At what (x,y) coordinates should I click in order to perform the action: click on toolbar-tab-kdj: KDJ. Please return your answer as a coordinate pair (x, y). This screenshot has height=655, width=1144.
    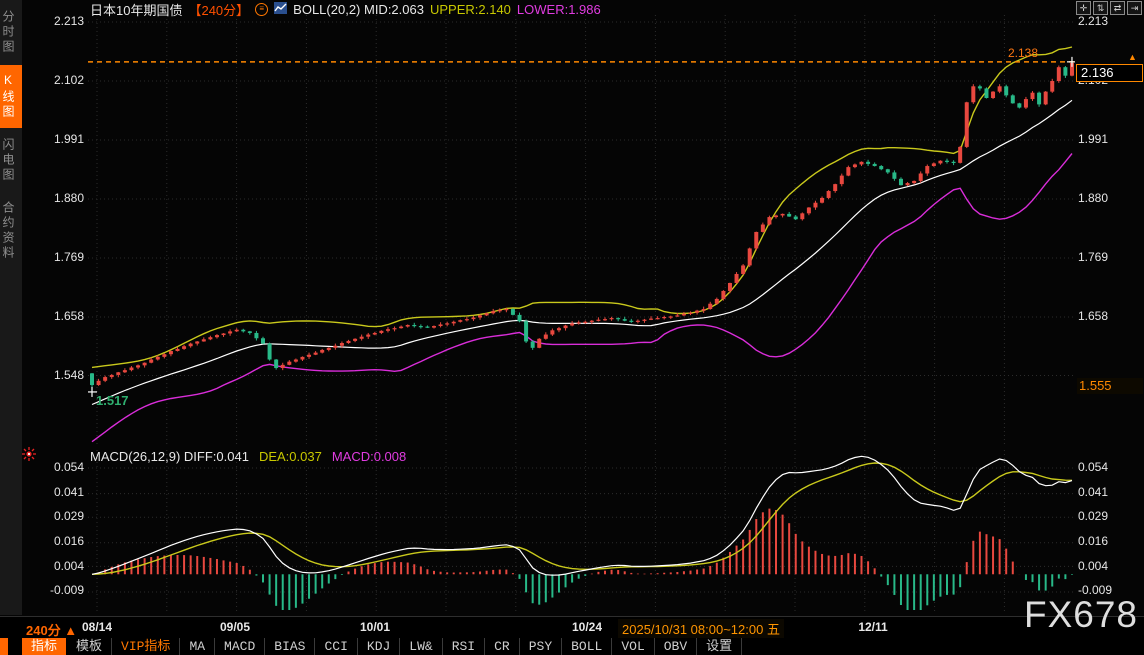
    Looking at the image, I should click on (379, 646).